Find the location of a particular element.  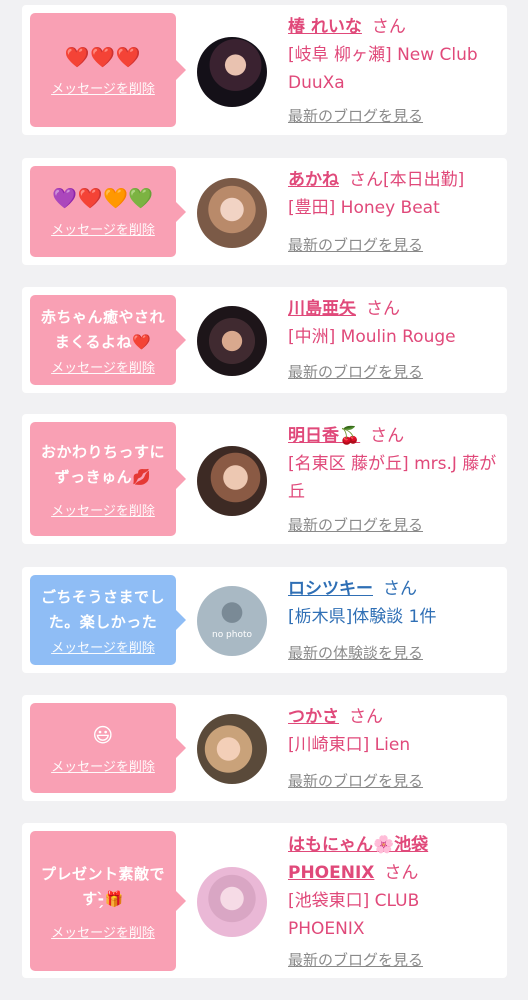

shop-name: [名東区 藤が丘] mrs.J 藤が丘 is located at coordinates (392, 478).